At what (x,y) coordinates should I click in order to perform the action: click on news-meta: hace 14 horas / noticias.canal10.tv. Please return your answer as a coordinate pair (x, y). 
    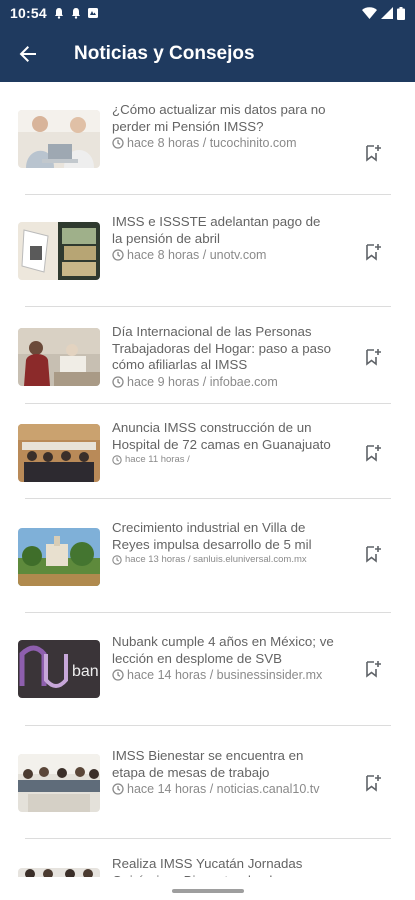
    Looking at the image, I should click on (223, 789).